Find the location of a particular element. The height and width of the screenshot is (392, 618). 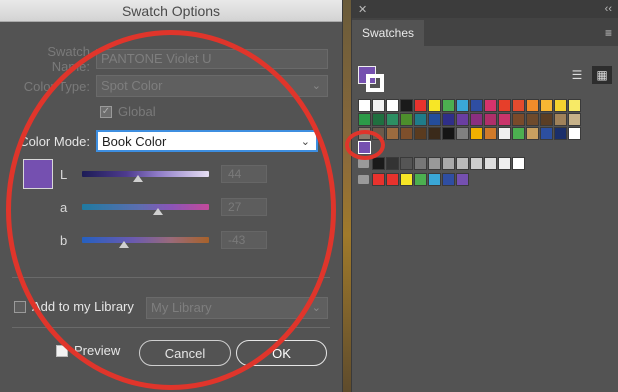

fill-stroke-indicator is located at coordinates (371, 79).